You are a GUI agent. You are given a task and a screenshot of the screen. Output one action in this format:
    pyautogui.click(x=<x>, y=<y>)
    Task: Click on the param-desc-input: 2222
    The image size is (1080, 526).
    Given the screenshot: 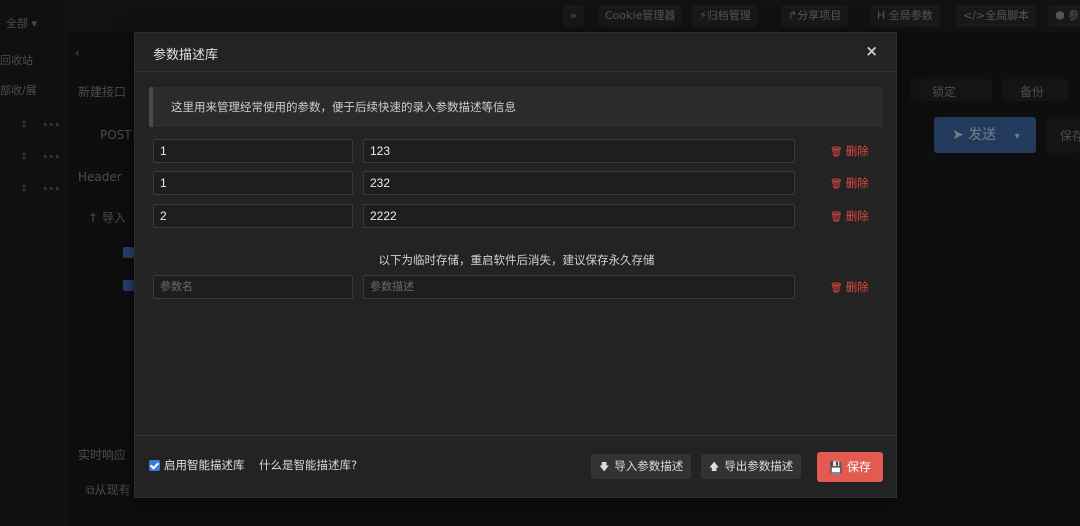 What is the action you would take?
    pyautogui.click(x=579, y=216)
    